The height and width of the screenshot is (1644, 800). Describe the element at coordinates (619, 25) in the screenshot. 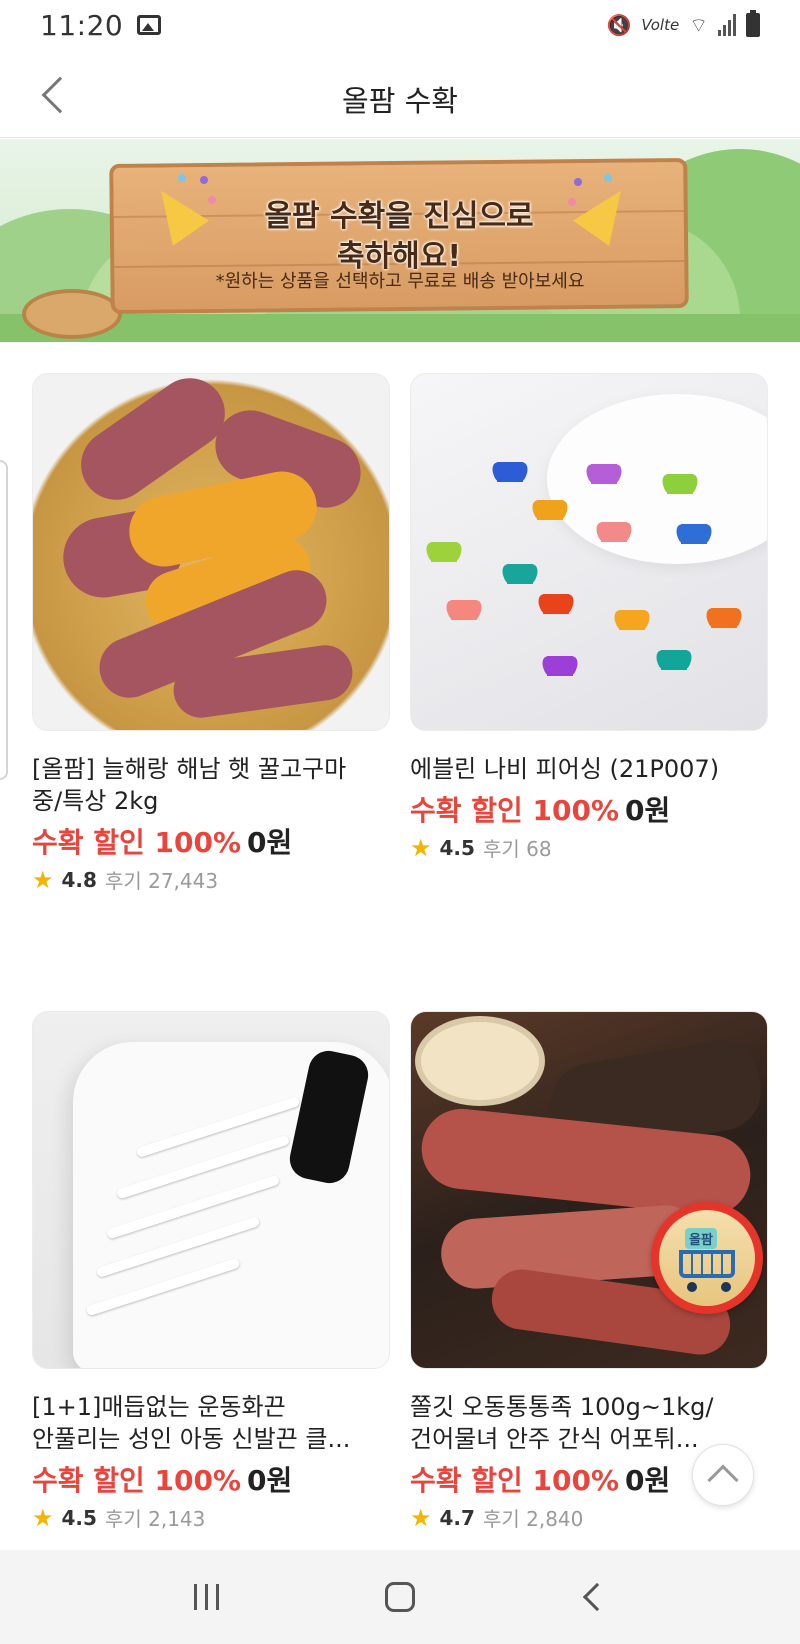

I see `mute-icon: 🔇` at that location.